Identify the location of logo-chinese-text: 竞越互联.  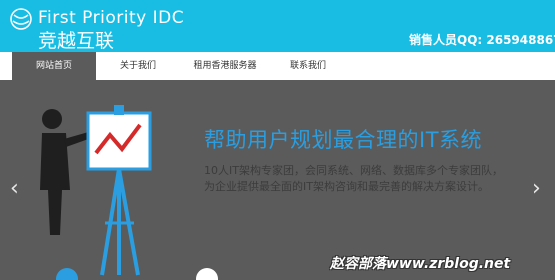
(76, 41).